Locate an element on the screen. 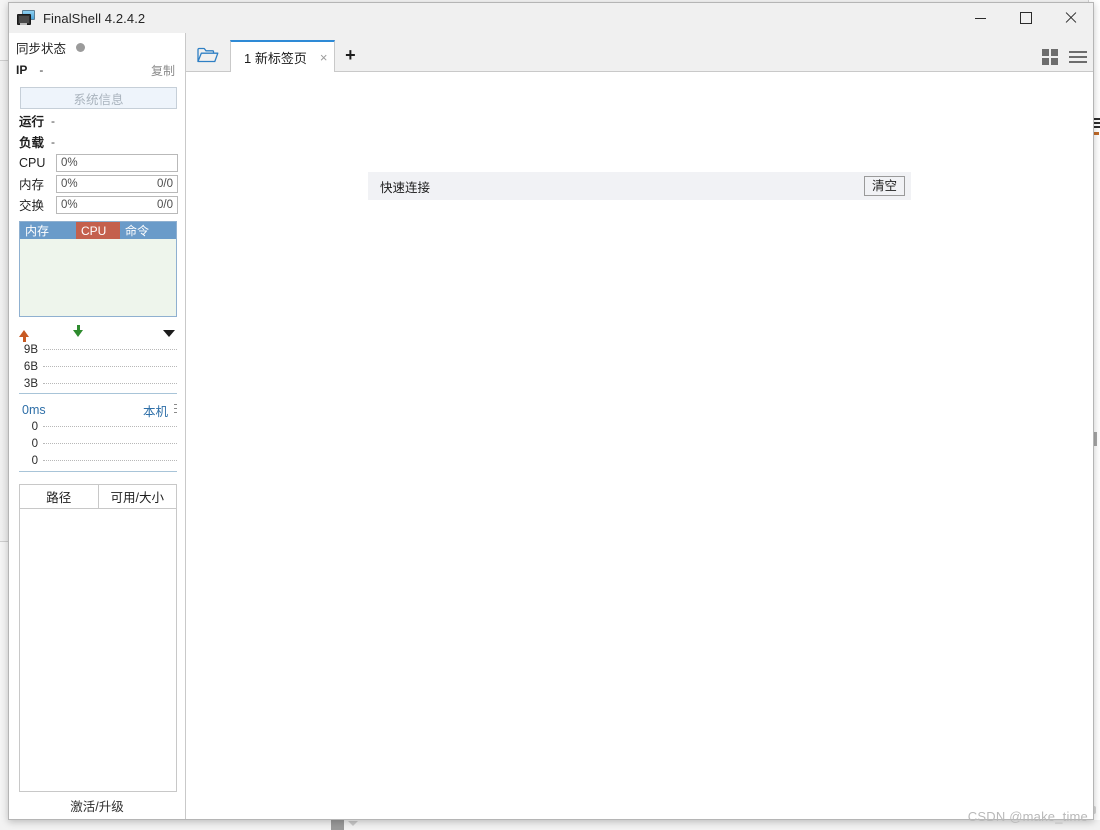 This screenshot has height=830, width=1100. sync-status-label: 同步状态 is located at coordinates (41, 48).